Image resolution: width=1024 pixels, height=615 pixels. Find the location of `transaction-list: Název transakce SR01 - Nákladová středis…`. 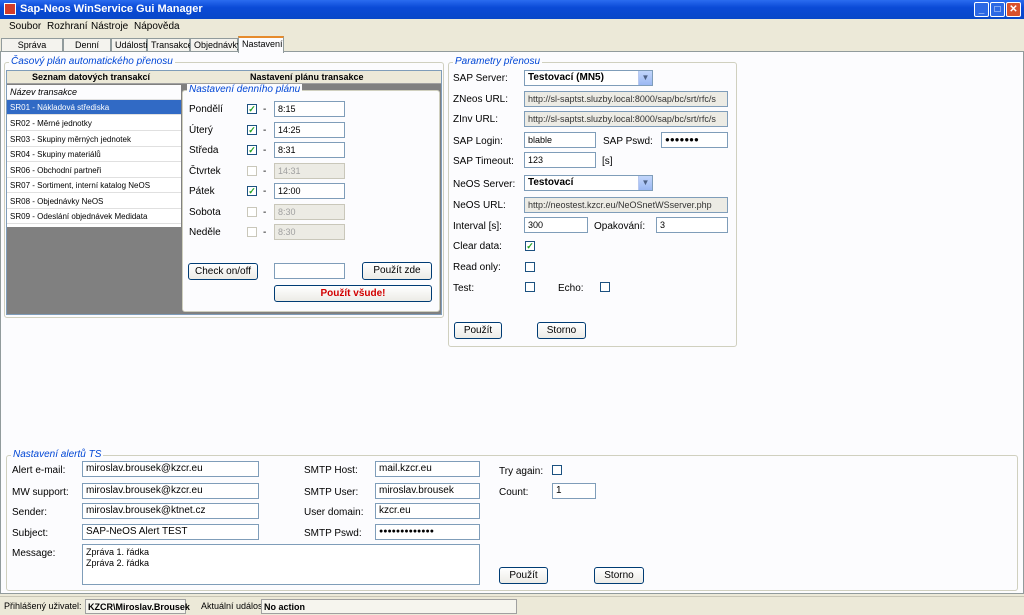

transaction-list: Název transakce SR01 - Nákladová středis… is located at coordinates (94, 156).